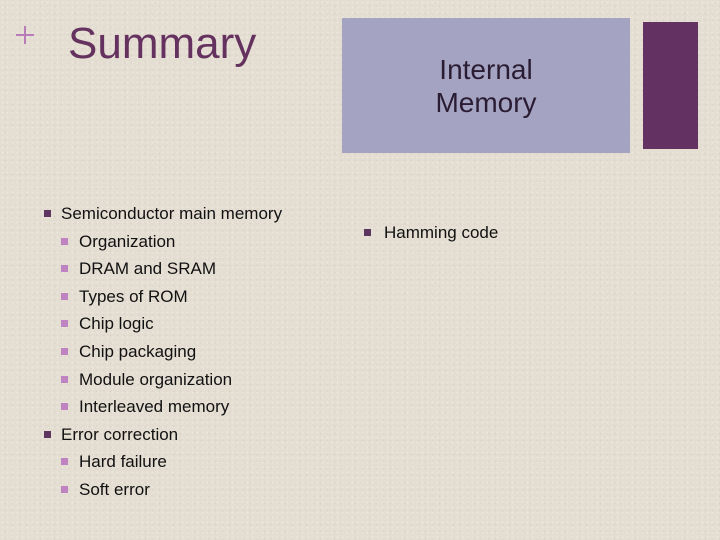 This screenshot has height=540, width=720. What do you see at coordinates (172, 213) in the screenshot?
I see `list-item-label: Semiconductor main memory` at bounding box center [172, 213].